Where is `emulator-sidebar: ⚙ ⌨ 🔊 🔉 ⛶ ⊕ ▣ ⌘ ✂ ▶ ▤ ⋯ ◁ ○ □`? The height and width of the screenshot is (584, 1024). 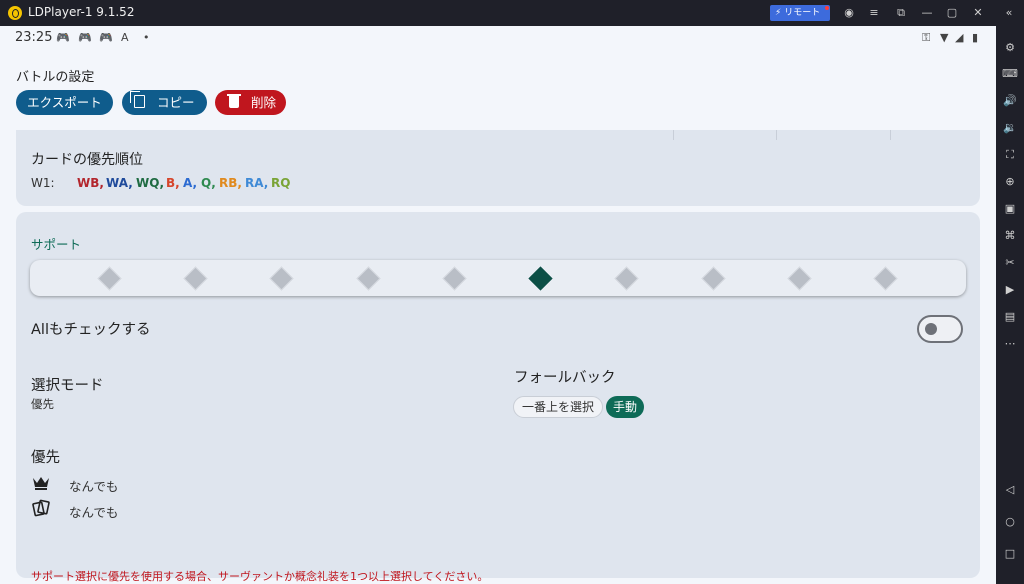
emulator-sidebar: ⚙ ⌨ 🔊 🔉 ⛶ ⊕ ▣ ⌘ ✂ ▶ ▤ ⋯ ◁ ○ □ is located at coordinates (1010, 305).